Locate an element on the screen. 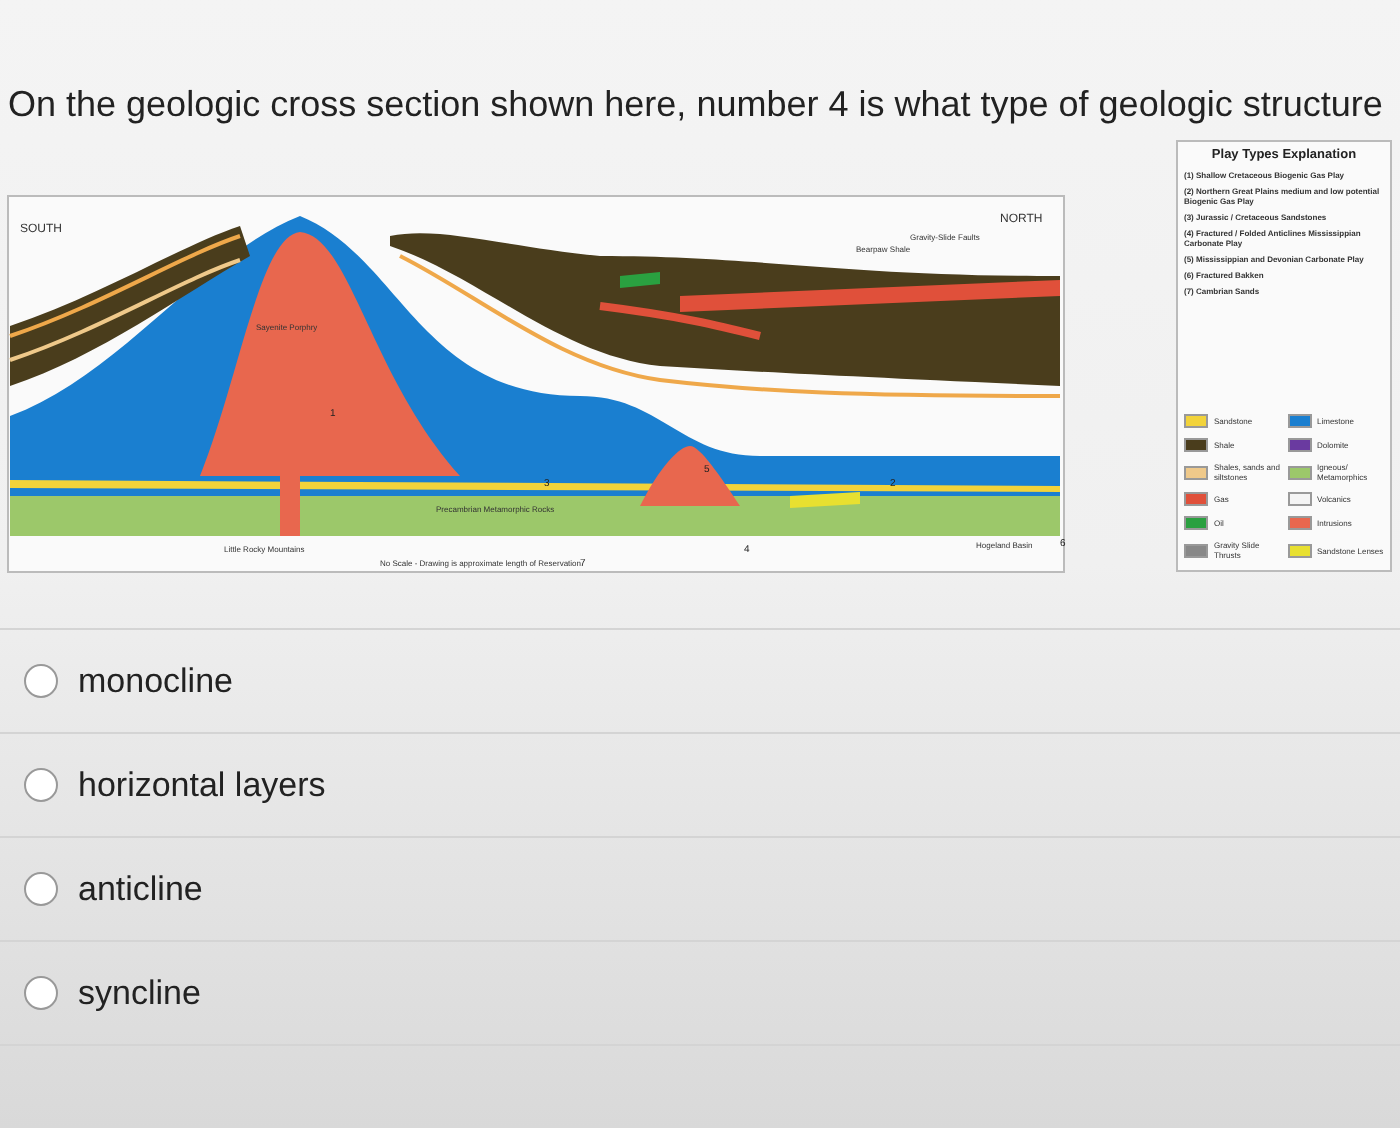  option-label: anticline is located at coordinates (140, 889).